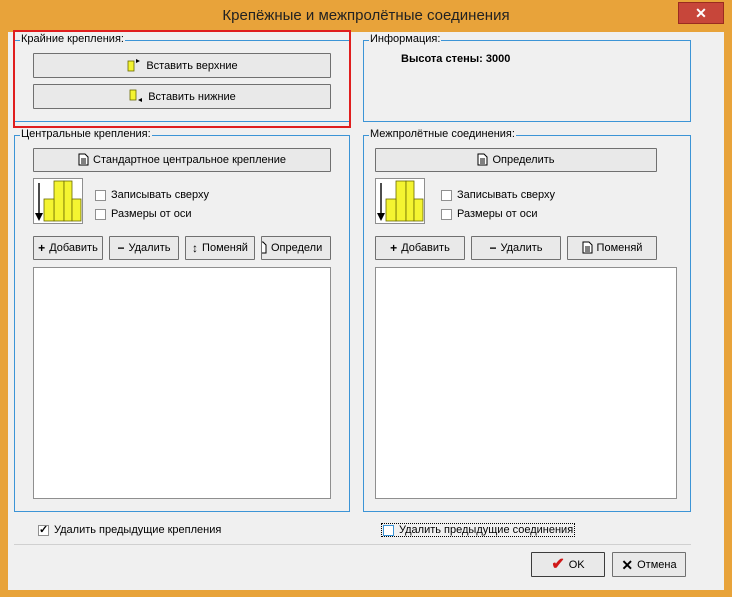 This screenshot has width=732, height=597. I want to click on central-define-button: Определи, so click(296, 248).